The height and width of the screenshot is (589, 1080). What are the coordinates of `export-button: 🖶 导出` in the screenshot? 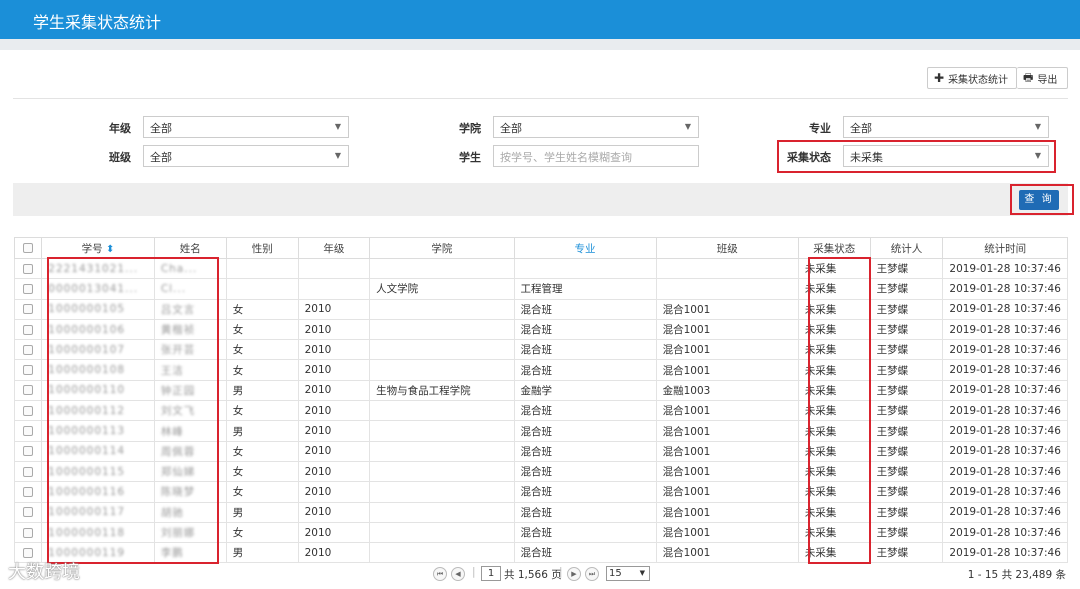 It's located at (1042, 78).